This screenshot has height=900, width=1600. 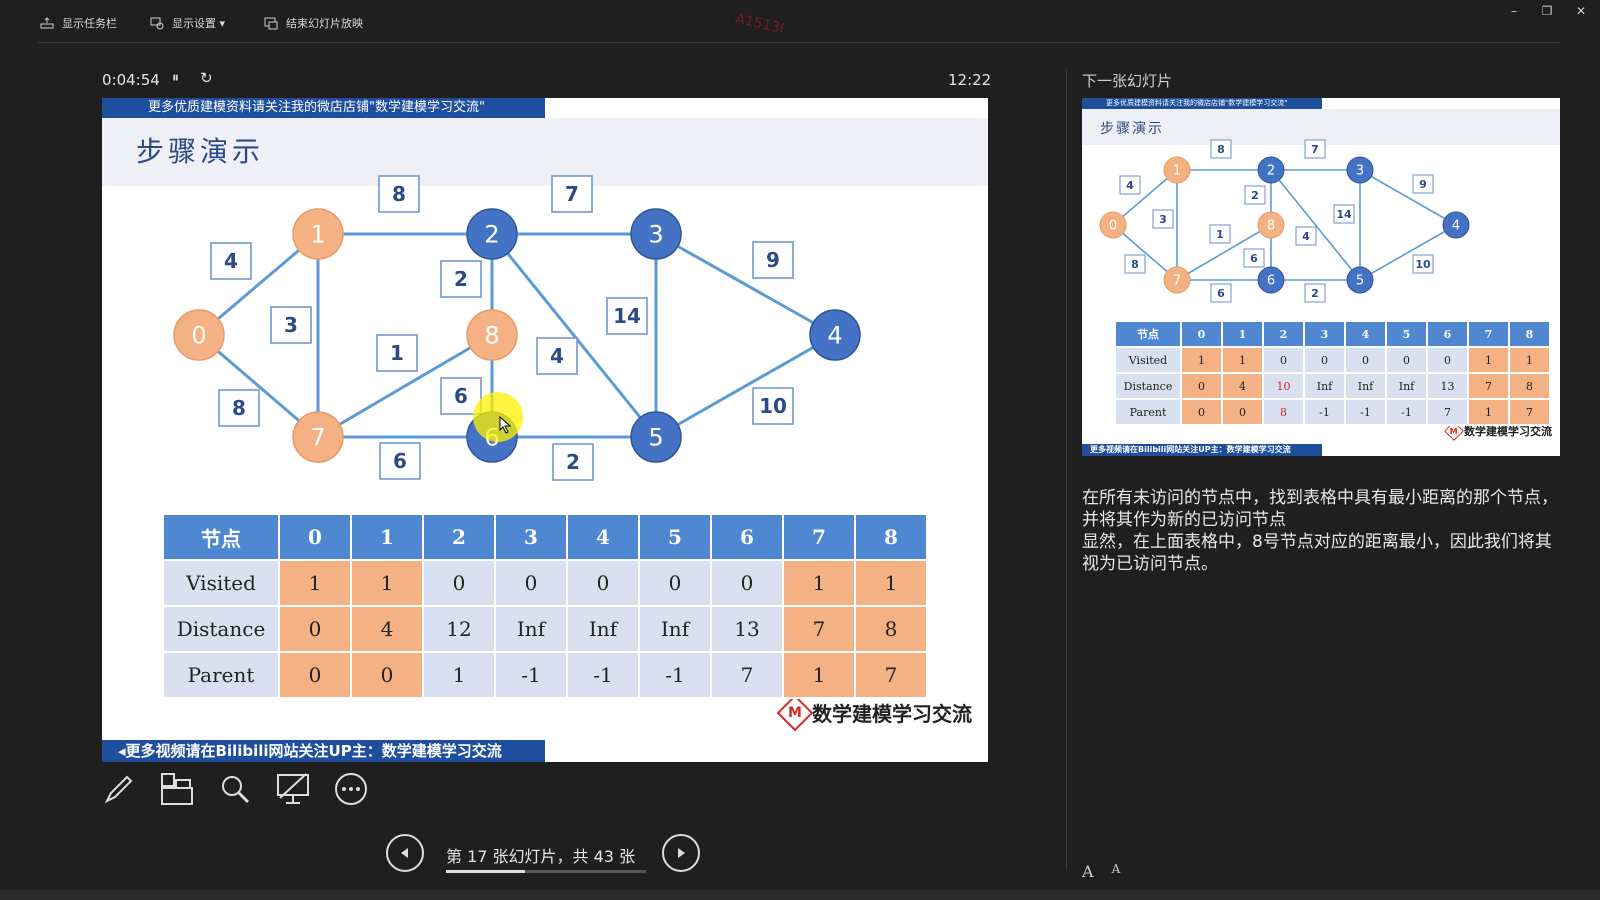 What do you see at coordinates (1177, 281) in the screenshot?
I see `thumb-node-label: 7` at bounding box center [1177, 281].